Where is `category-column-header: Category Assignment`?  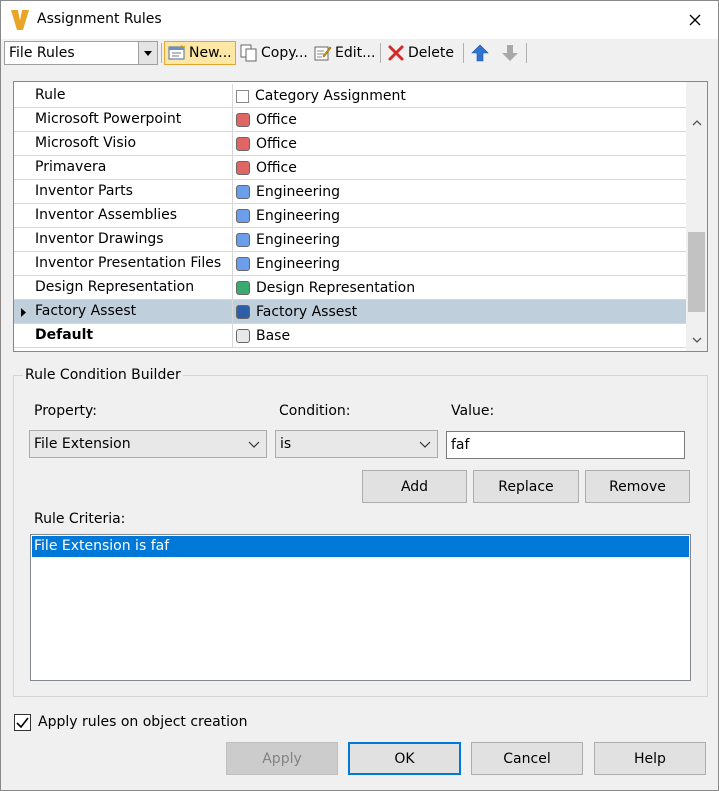 category-column-header: Category Assignment is located at coordinates (459, 96).